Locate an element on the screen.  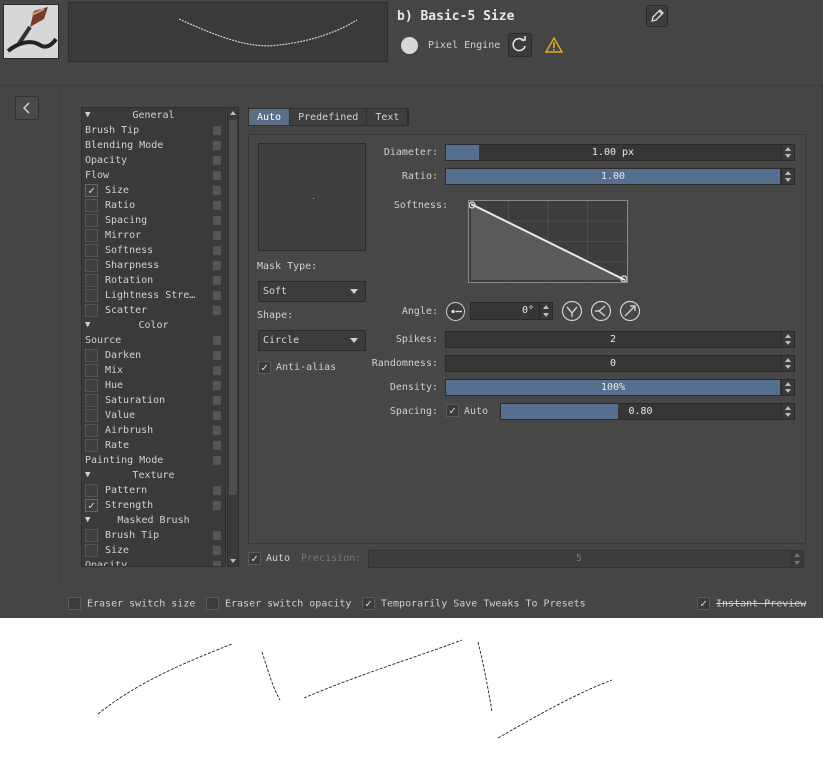
diameter-spin is located at coordinates (787, 152).